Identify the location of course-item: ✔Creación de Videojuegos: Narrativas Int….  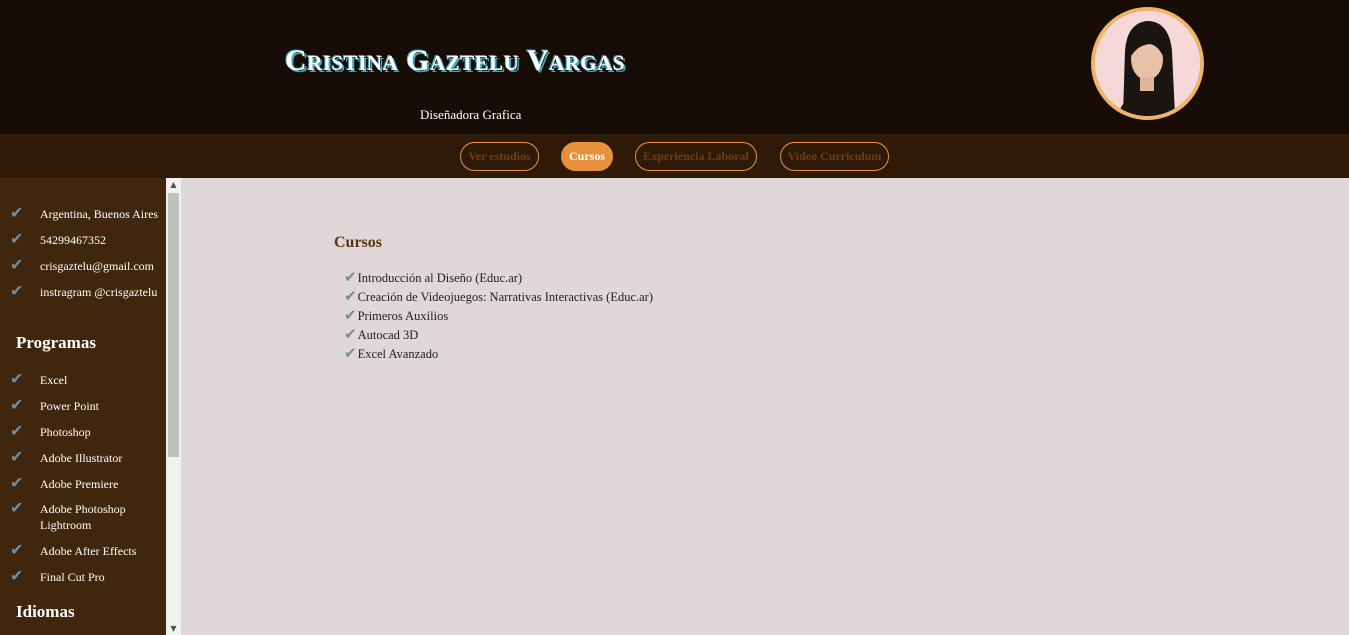
(499, 297).